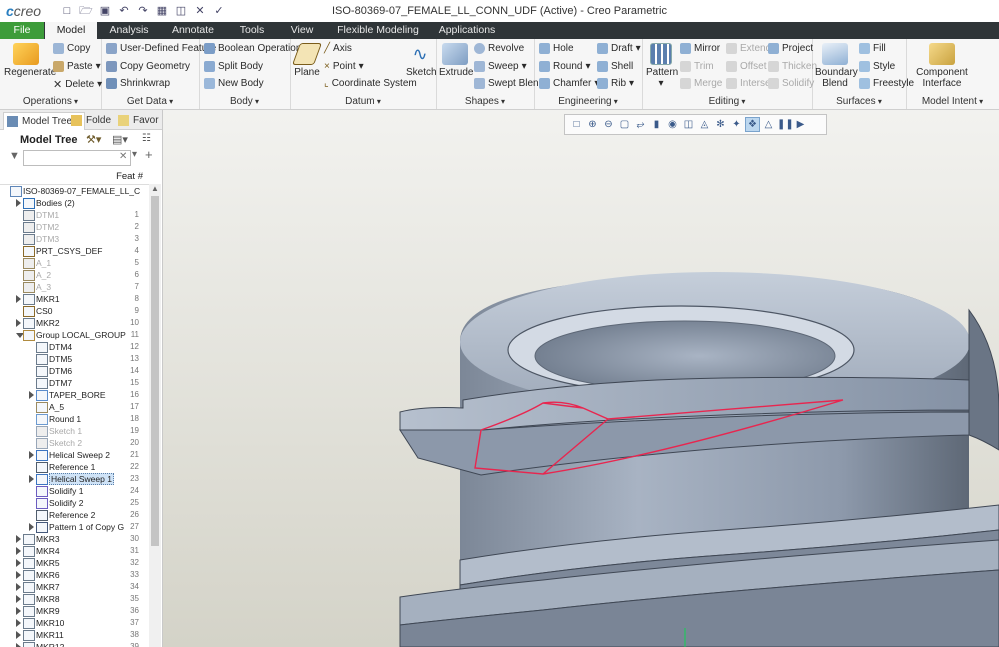 This screenshot has width=999, height=647. I want to click on tree-row: Group LOCAL_GROUP 11, so click(74, 335).